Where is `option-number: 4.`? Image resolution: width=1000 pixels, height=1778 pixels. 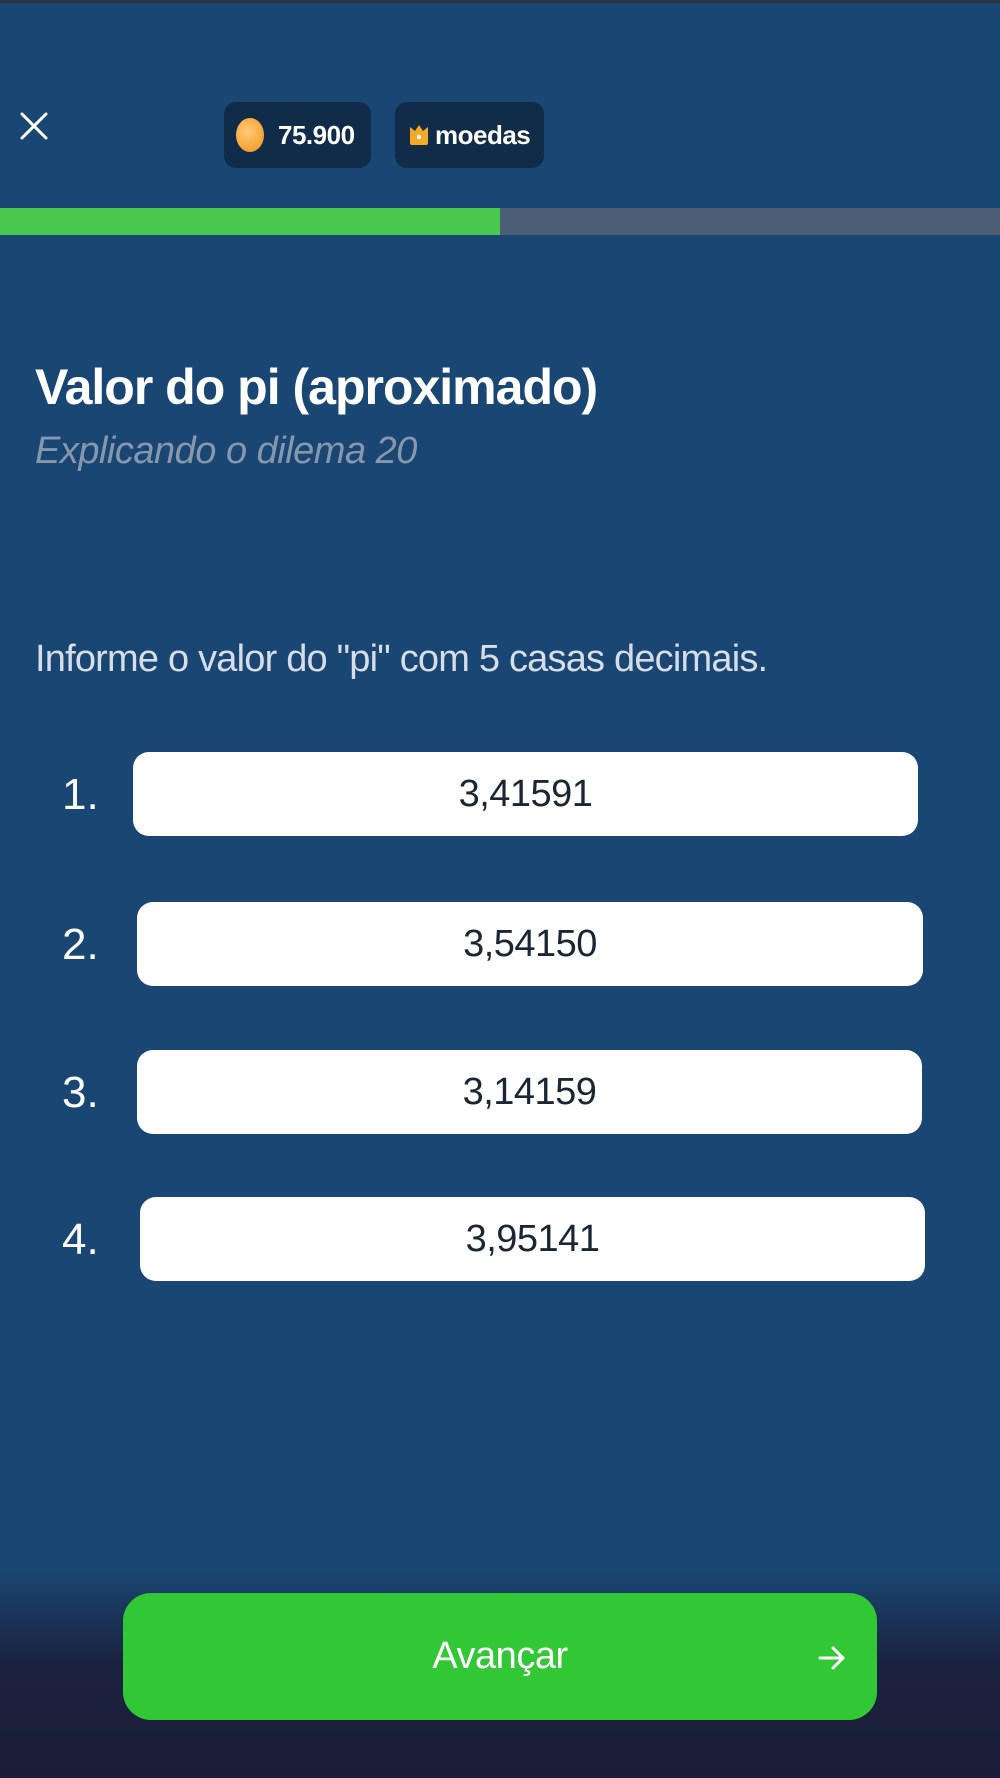
option-number: 4. is located at coordinates (80, 1239).